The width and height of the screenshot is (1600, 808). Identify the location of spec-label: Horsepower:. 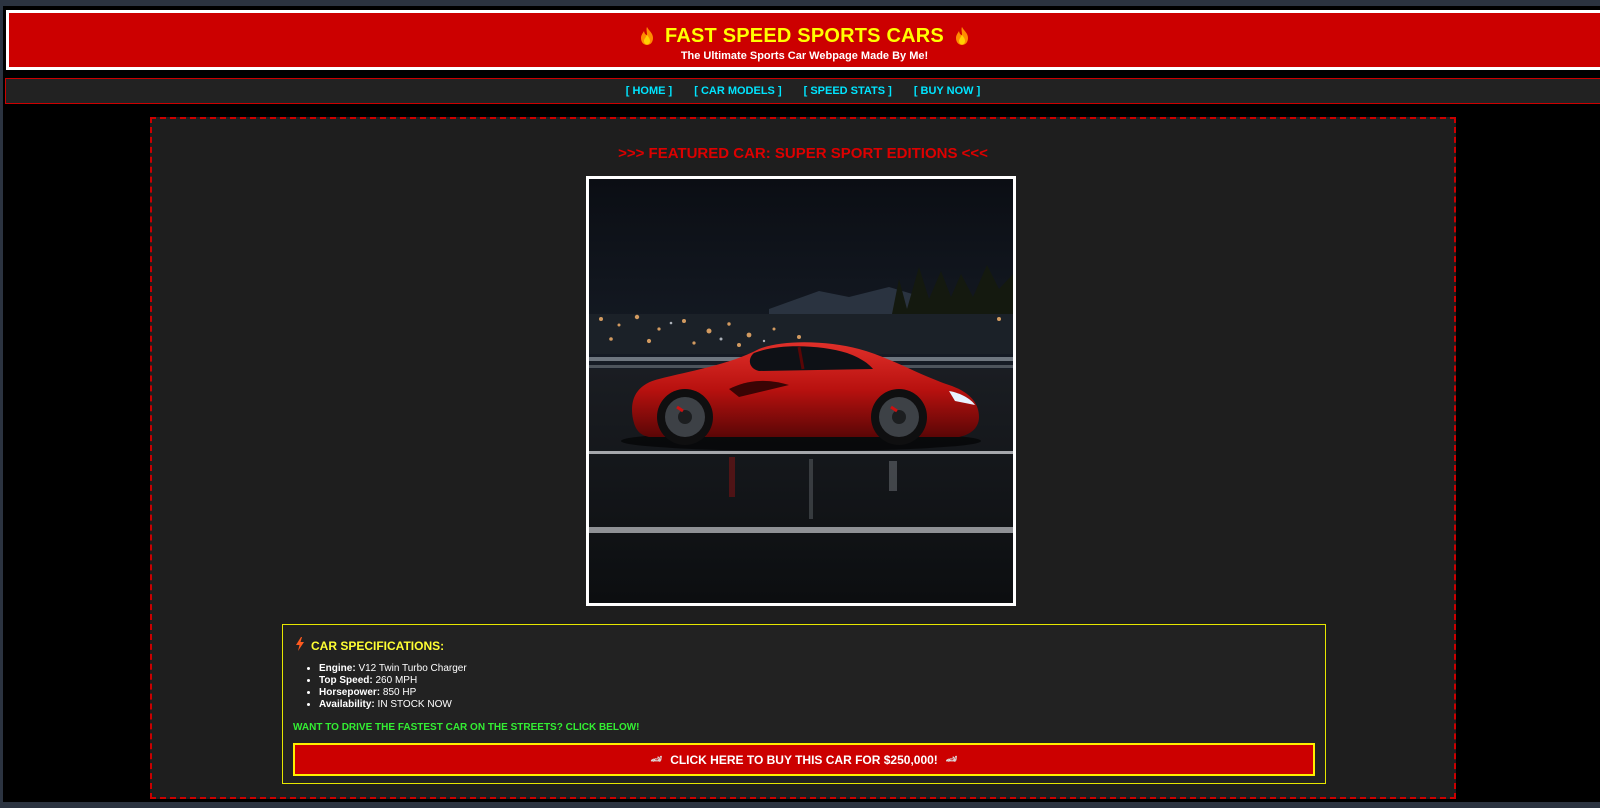
(350, 692).